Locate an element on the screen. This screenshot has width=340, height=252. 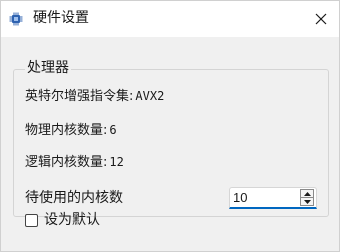
title-bar: 硬件设置 is located at coordinates (170, 19).